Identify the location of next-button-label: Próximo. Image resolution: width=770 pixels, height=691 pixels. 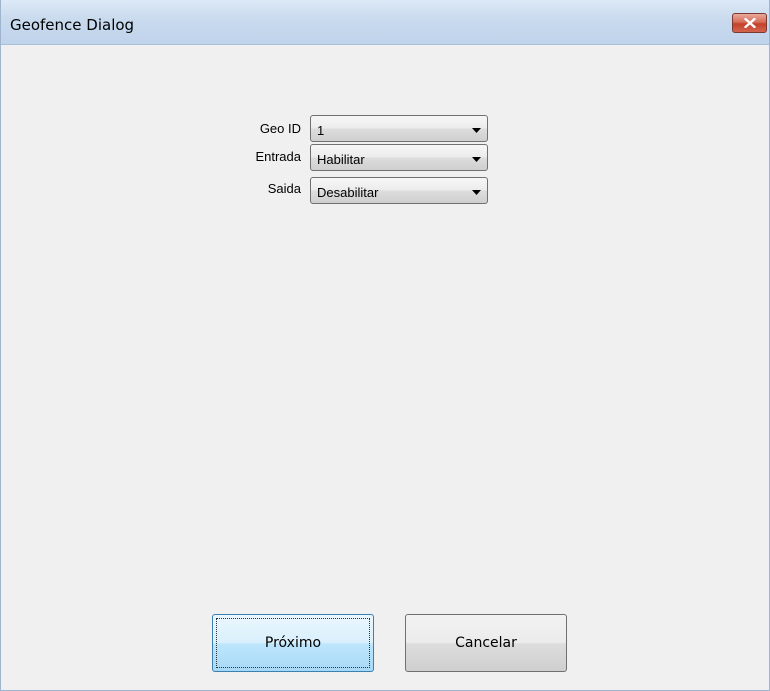
(293, 643).